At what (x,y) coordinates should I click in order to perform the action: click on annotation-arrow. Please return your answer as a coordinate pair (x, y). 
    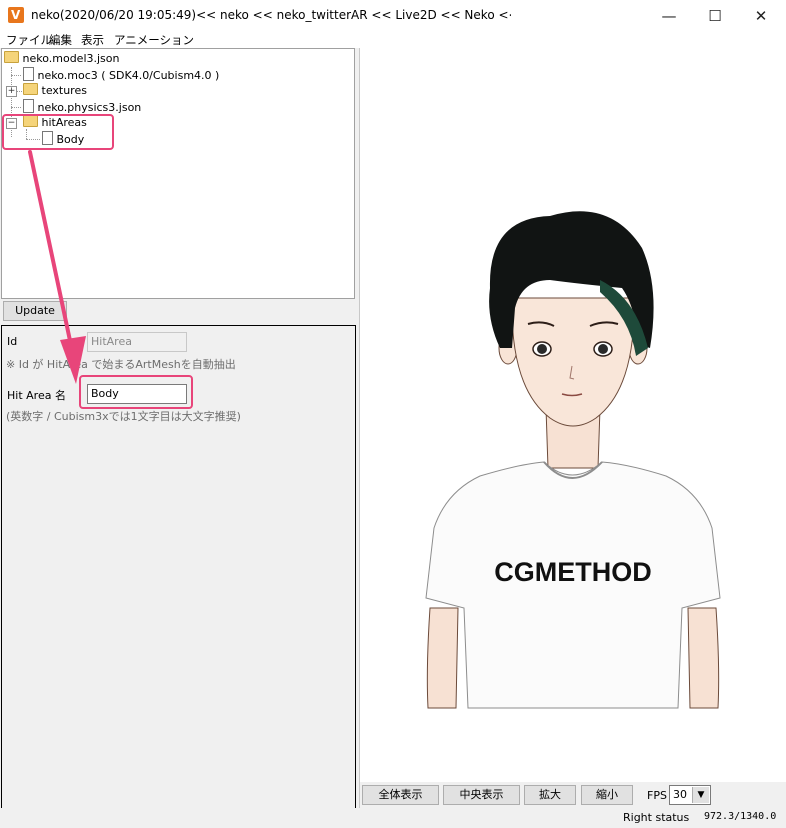
    Looking at the image, I should click on (57, 267).